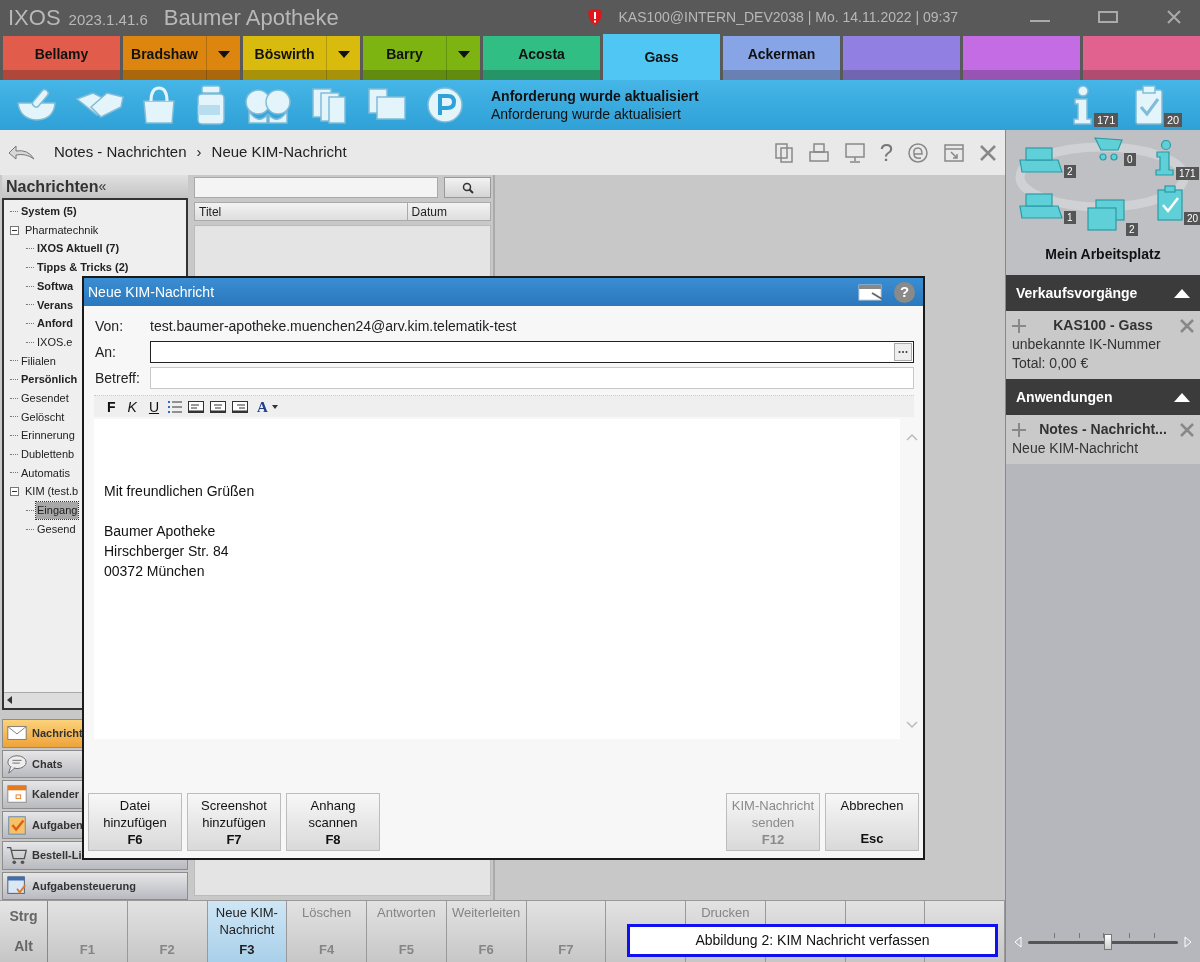 The height and width of the screenshot is (962, 1200). Describe the element at coordinates (118, 378) in the screenshot. I see `field-label: Betreff:` at that location.